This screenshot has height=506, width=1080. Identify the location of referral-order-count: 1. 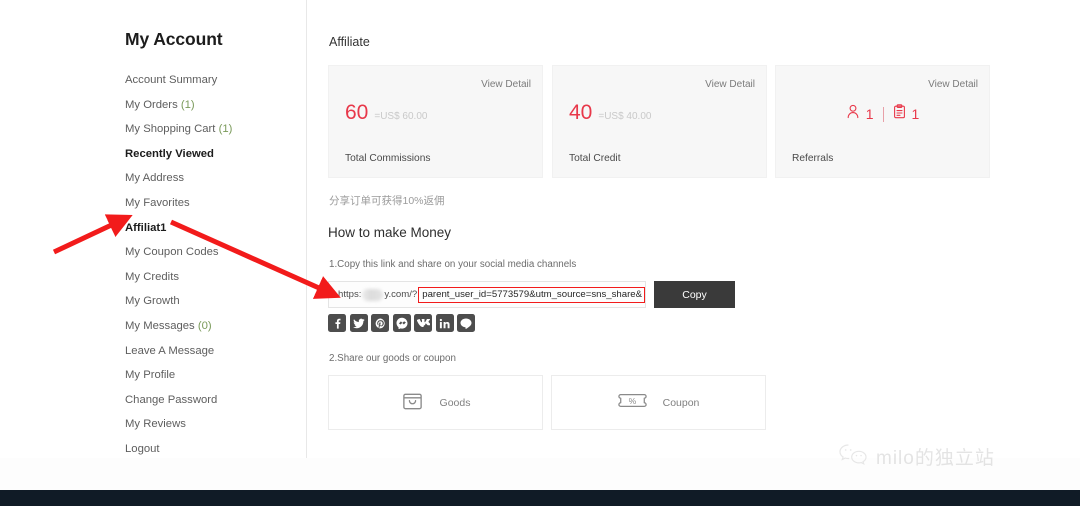
(915, 114).